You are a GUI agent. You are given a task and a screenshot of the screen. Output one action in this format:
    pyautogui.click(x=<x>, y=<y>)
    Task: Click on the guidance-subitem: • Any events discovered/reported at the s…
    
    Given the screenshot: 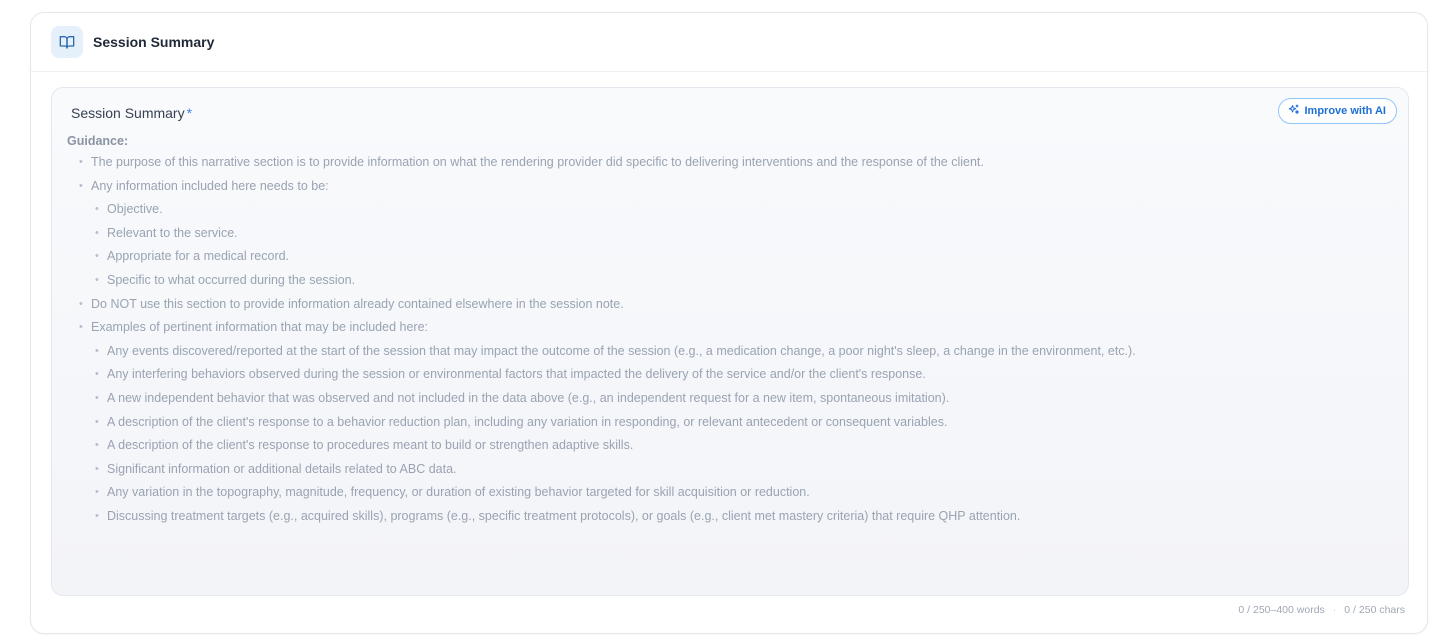 What is the action you would take?
    pyautogui.click(x=615, y=350)
    